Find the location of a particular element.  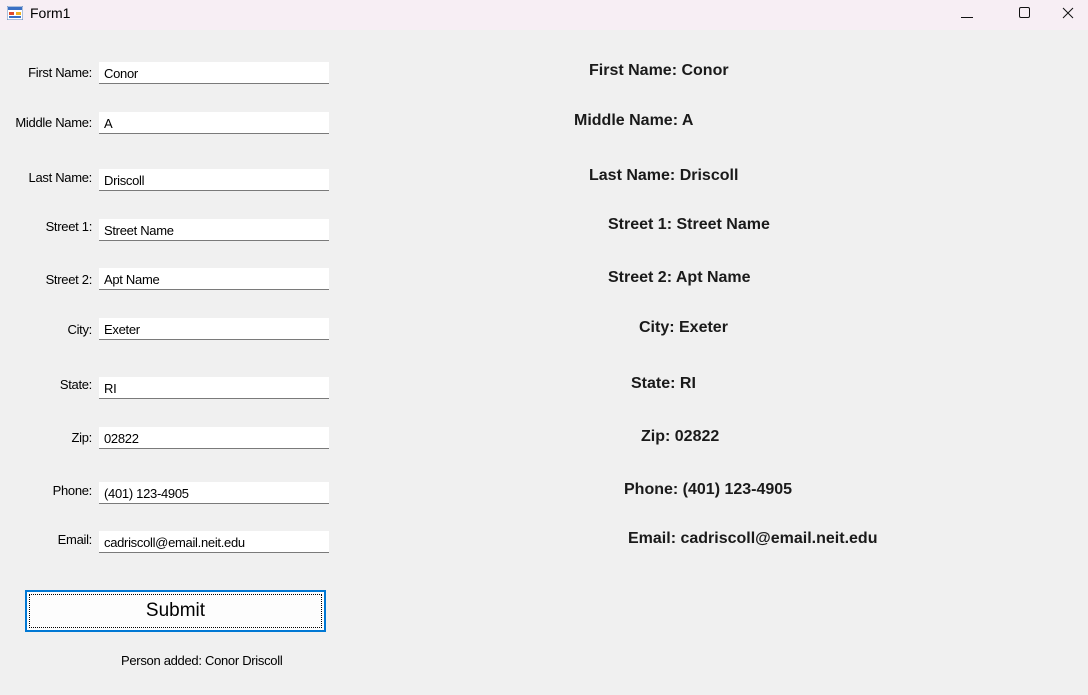

street2-label: Street 2: is located at coordinates (69, 279).